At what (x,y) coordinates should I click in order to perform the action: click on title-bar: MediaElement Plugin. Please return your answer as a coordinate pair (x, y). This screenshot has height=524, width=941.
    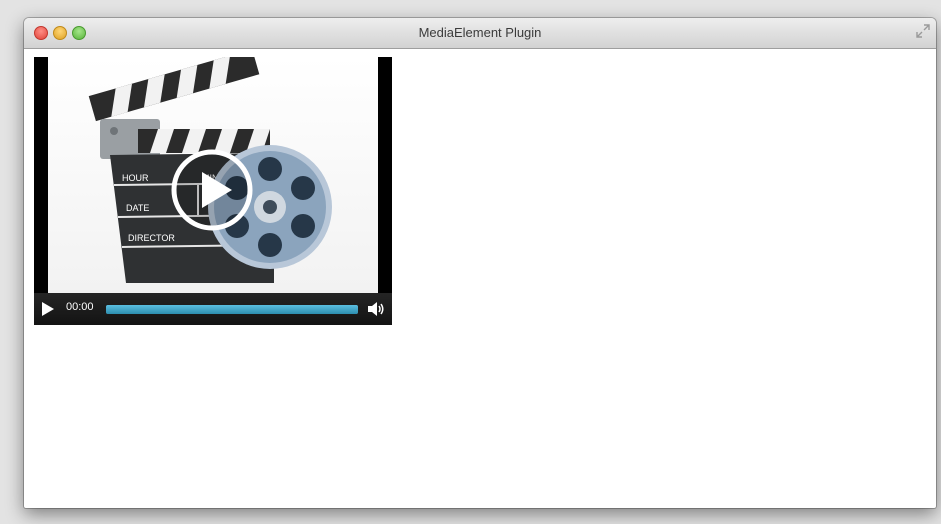
    Looking at the image, I should click on (480, 33).